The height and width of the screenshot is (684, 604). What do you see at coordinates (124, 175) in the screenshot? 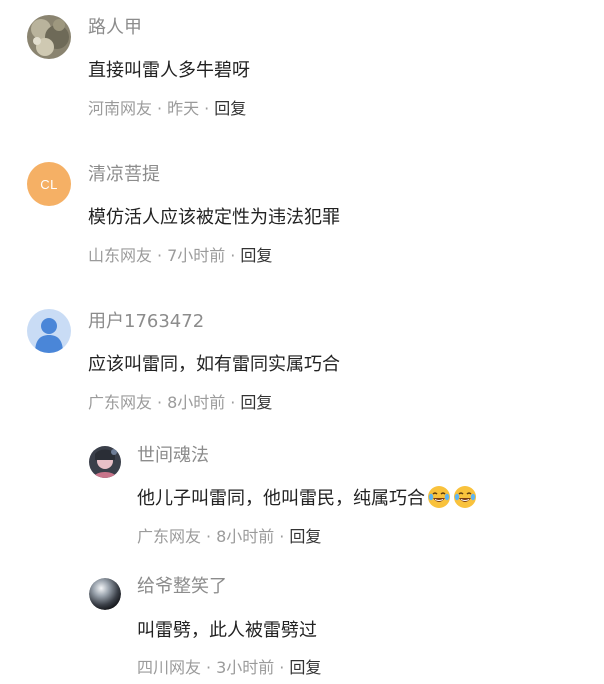
I see `comment-username: 清凉菩提` at bounding box center [124, 175].